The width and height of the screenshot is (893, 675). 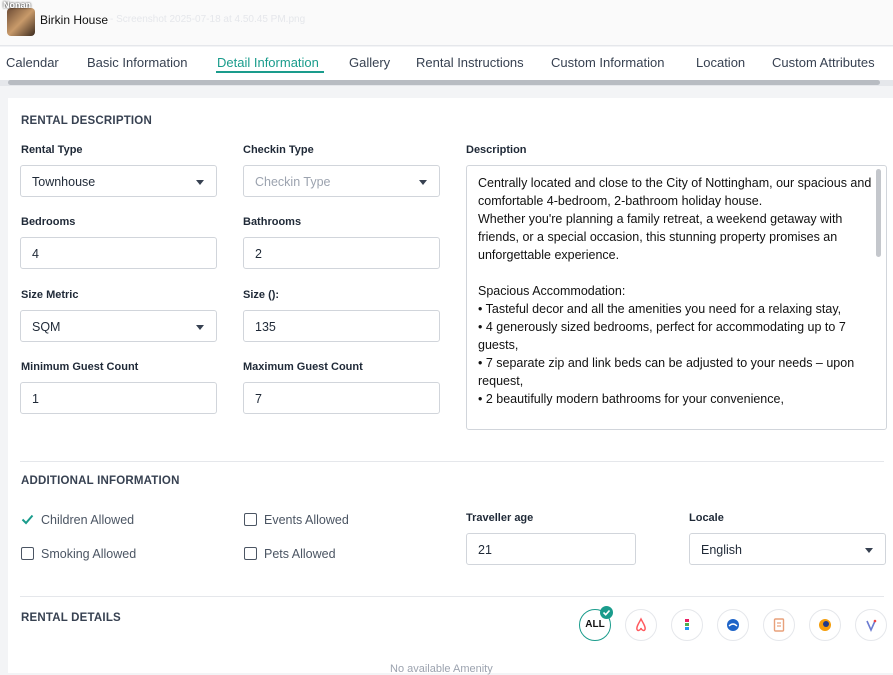 What do you see at coordinates (300, 554) in the screenshot?
I see `pets-allowed-label: Pets Allowed` at bounding box center [300, 554].